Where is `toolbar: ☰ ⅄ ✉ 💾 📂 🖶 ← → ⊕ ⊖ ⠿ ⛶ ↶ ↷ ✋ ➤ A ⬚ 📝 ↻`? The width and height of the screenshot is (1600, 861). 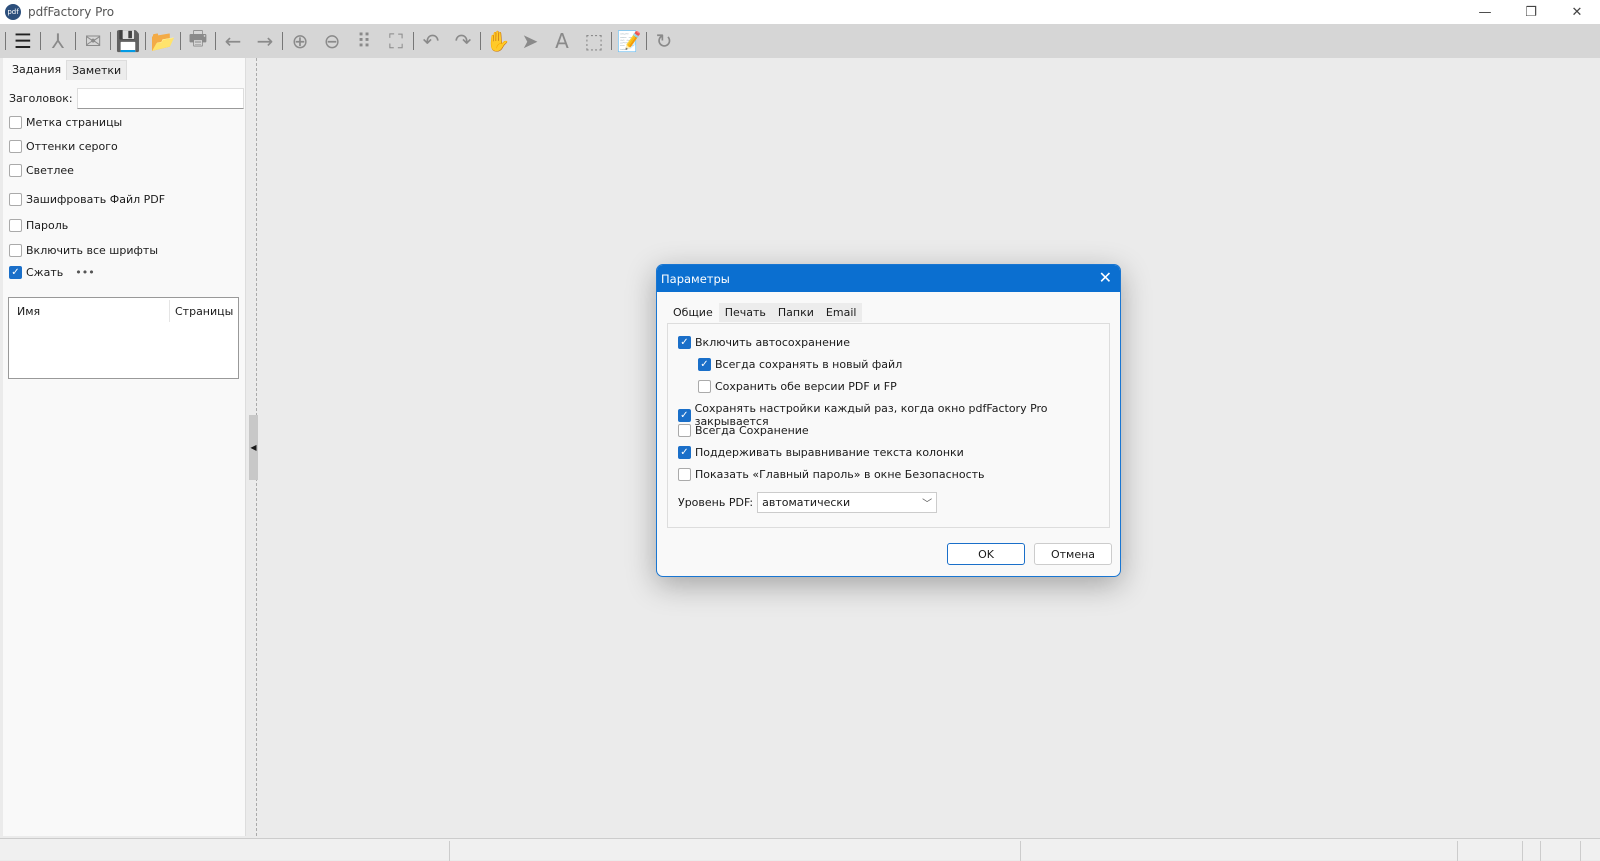
toolbar: ☰ ⅄ ✉ 💾 📂 🖶 ← → ⊕ ⊖ ⠿ ⛶ ↶ ↷ ✋ ➤ A ⬚ 📝 ↻ is located at coordinates (800, 41).